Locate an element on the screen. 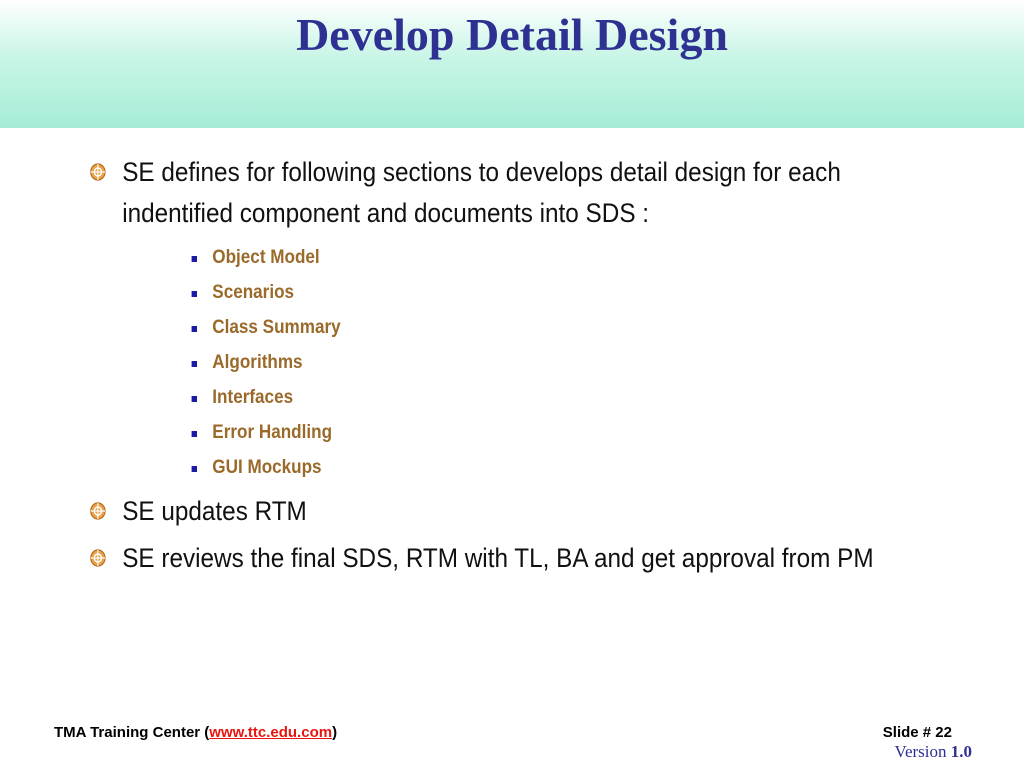  sub-bullet-text: Class Summary is located at coordinates (276, 327).